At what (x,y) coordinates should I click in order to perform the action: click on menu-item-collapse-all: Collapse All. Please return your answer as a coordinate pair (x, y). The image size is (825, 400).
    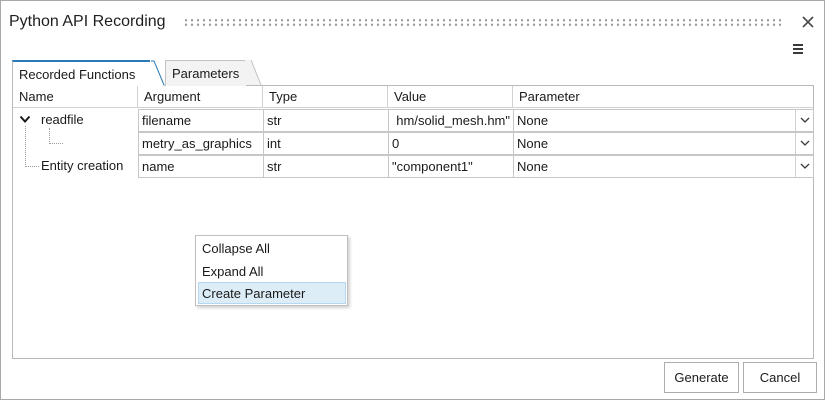
    Looking at the image, I should click on (272, 248).